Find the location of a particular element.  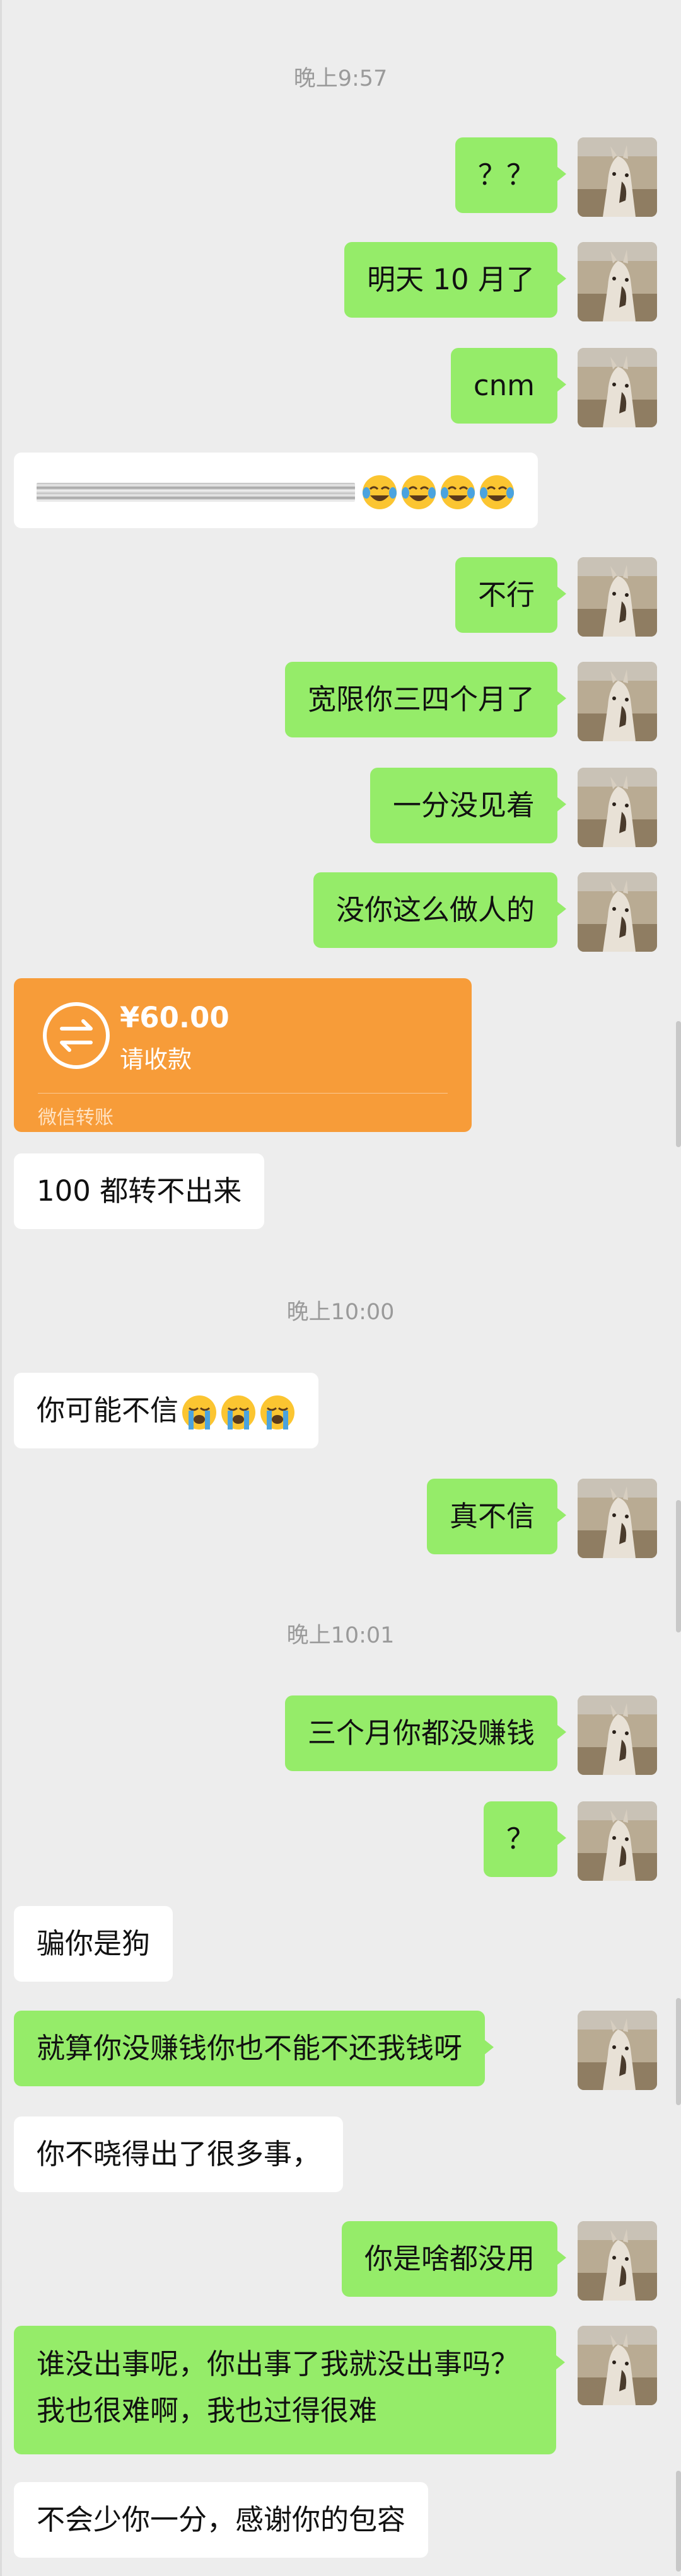

sent-message: 明天 10 月了 is located at coordinates (455, 280).